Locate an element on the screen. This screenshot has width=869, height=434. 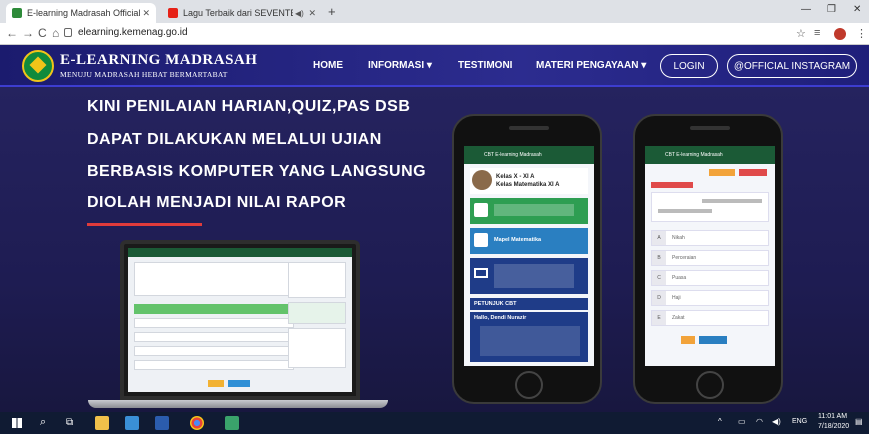
timer-panel is located at coordinates (317, 313).